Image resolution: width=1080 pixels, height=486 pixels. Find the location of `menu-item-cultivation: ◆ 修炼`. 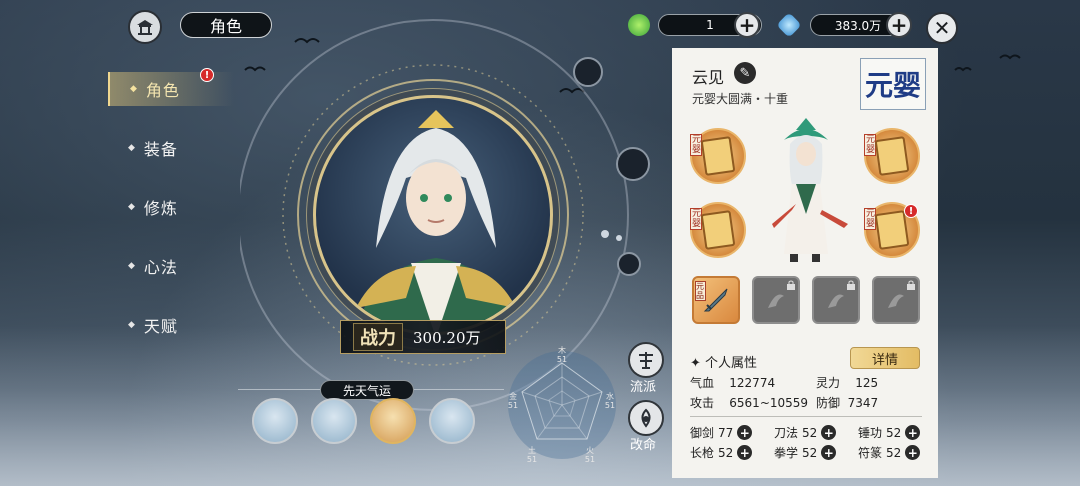

menu-item-cultivation: ◆ 修炼 is located at coordinates (171, 207).